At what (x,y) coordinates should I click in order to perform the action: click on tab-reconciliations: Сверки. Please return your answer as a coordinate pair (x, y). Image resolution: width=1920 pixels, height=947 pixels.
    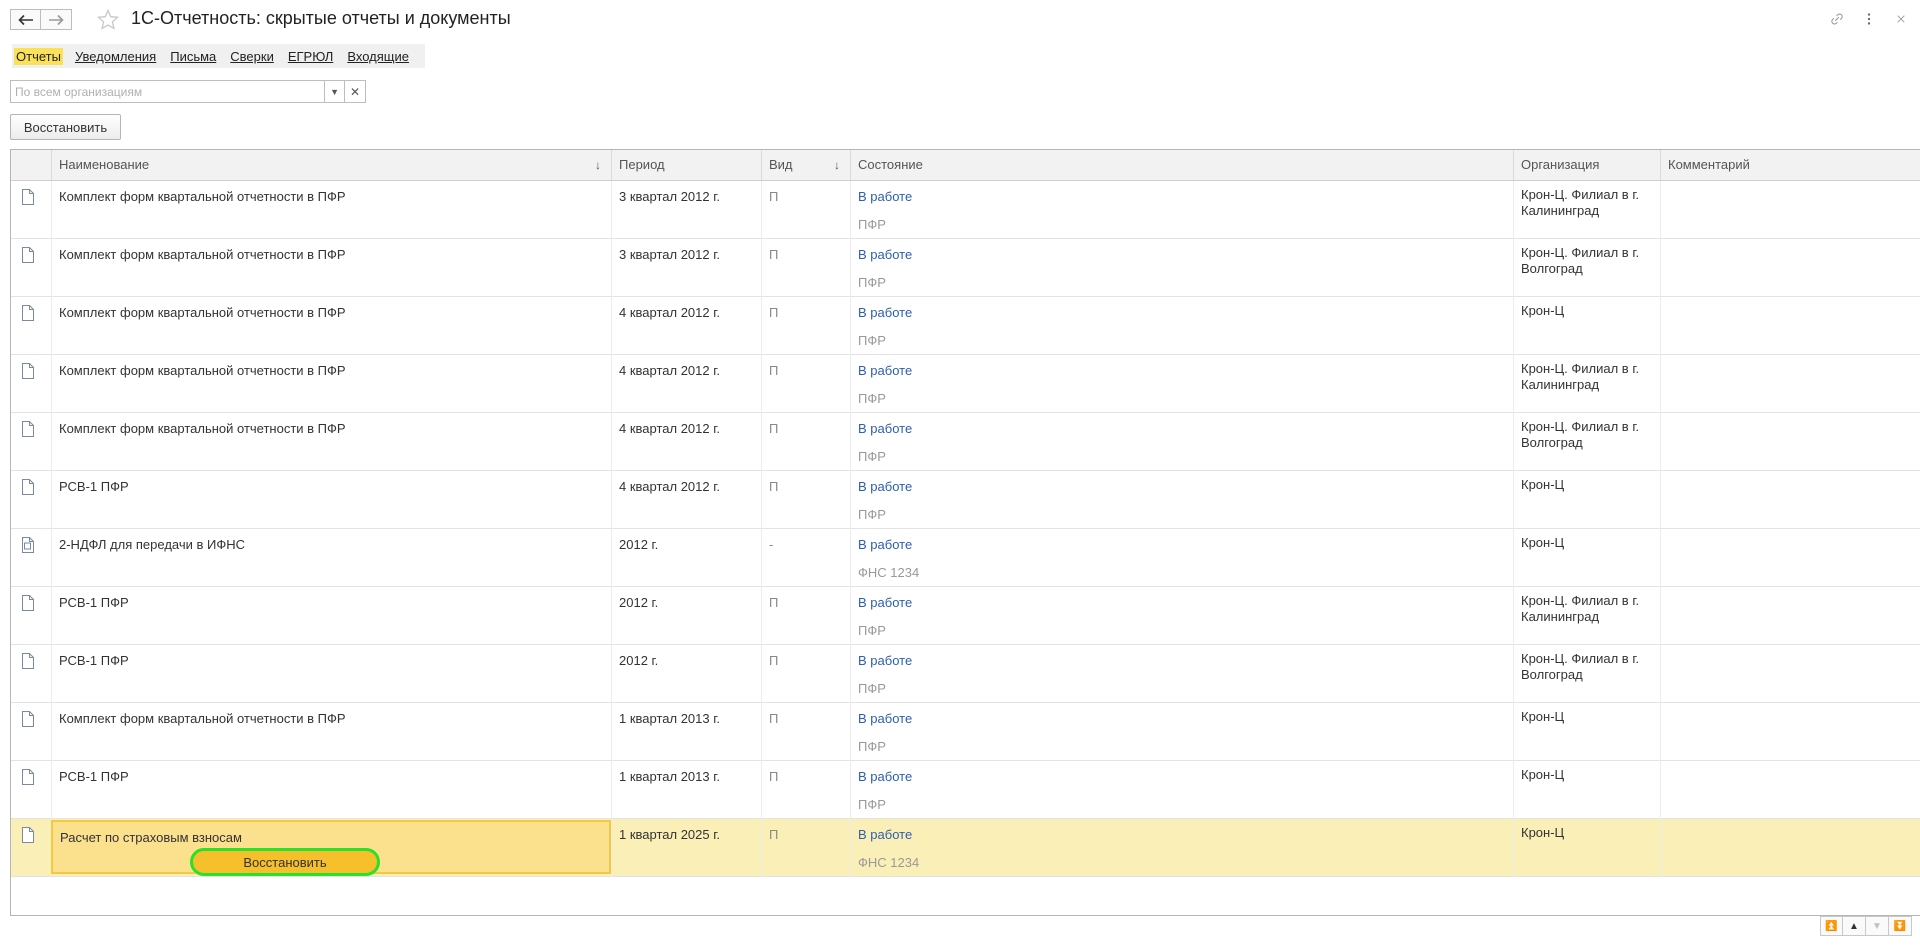
    Looking at the image, I should click on (252, 56).